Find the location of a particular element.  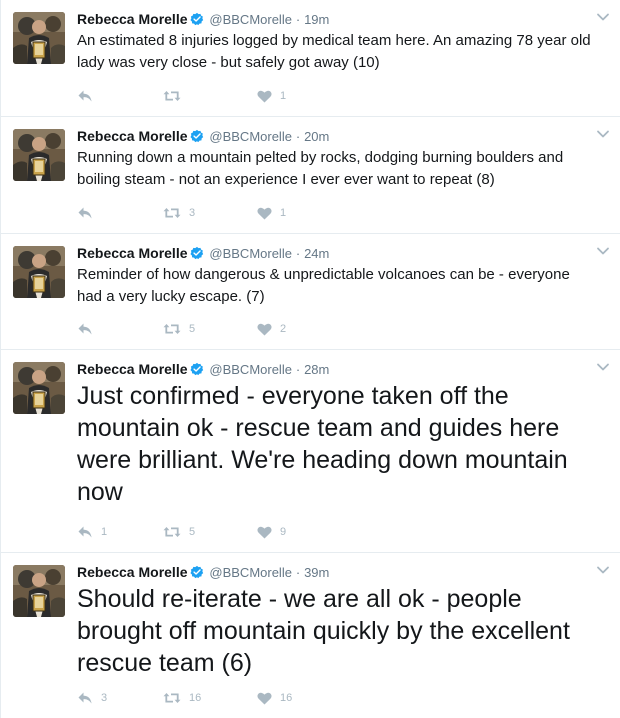

like-count: 9 is located at coordinates (283, 532).